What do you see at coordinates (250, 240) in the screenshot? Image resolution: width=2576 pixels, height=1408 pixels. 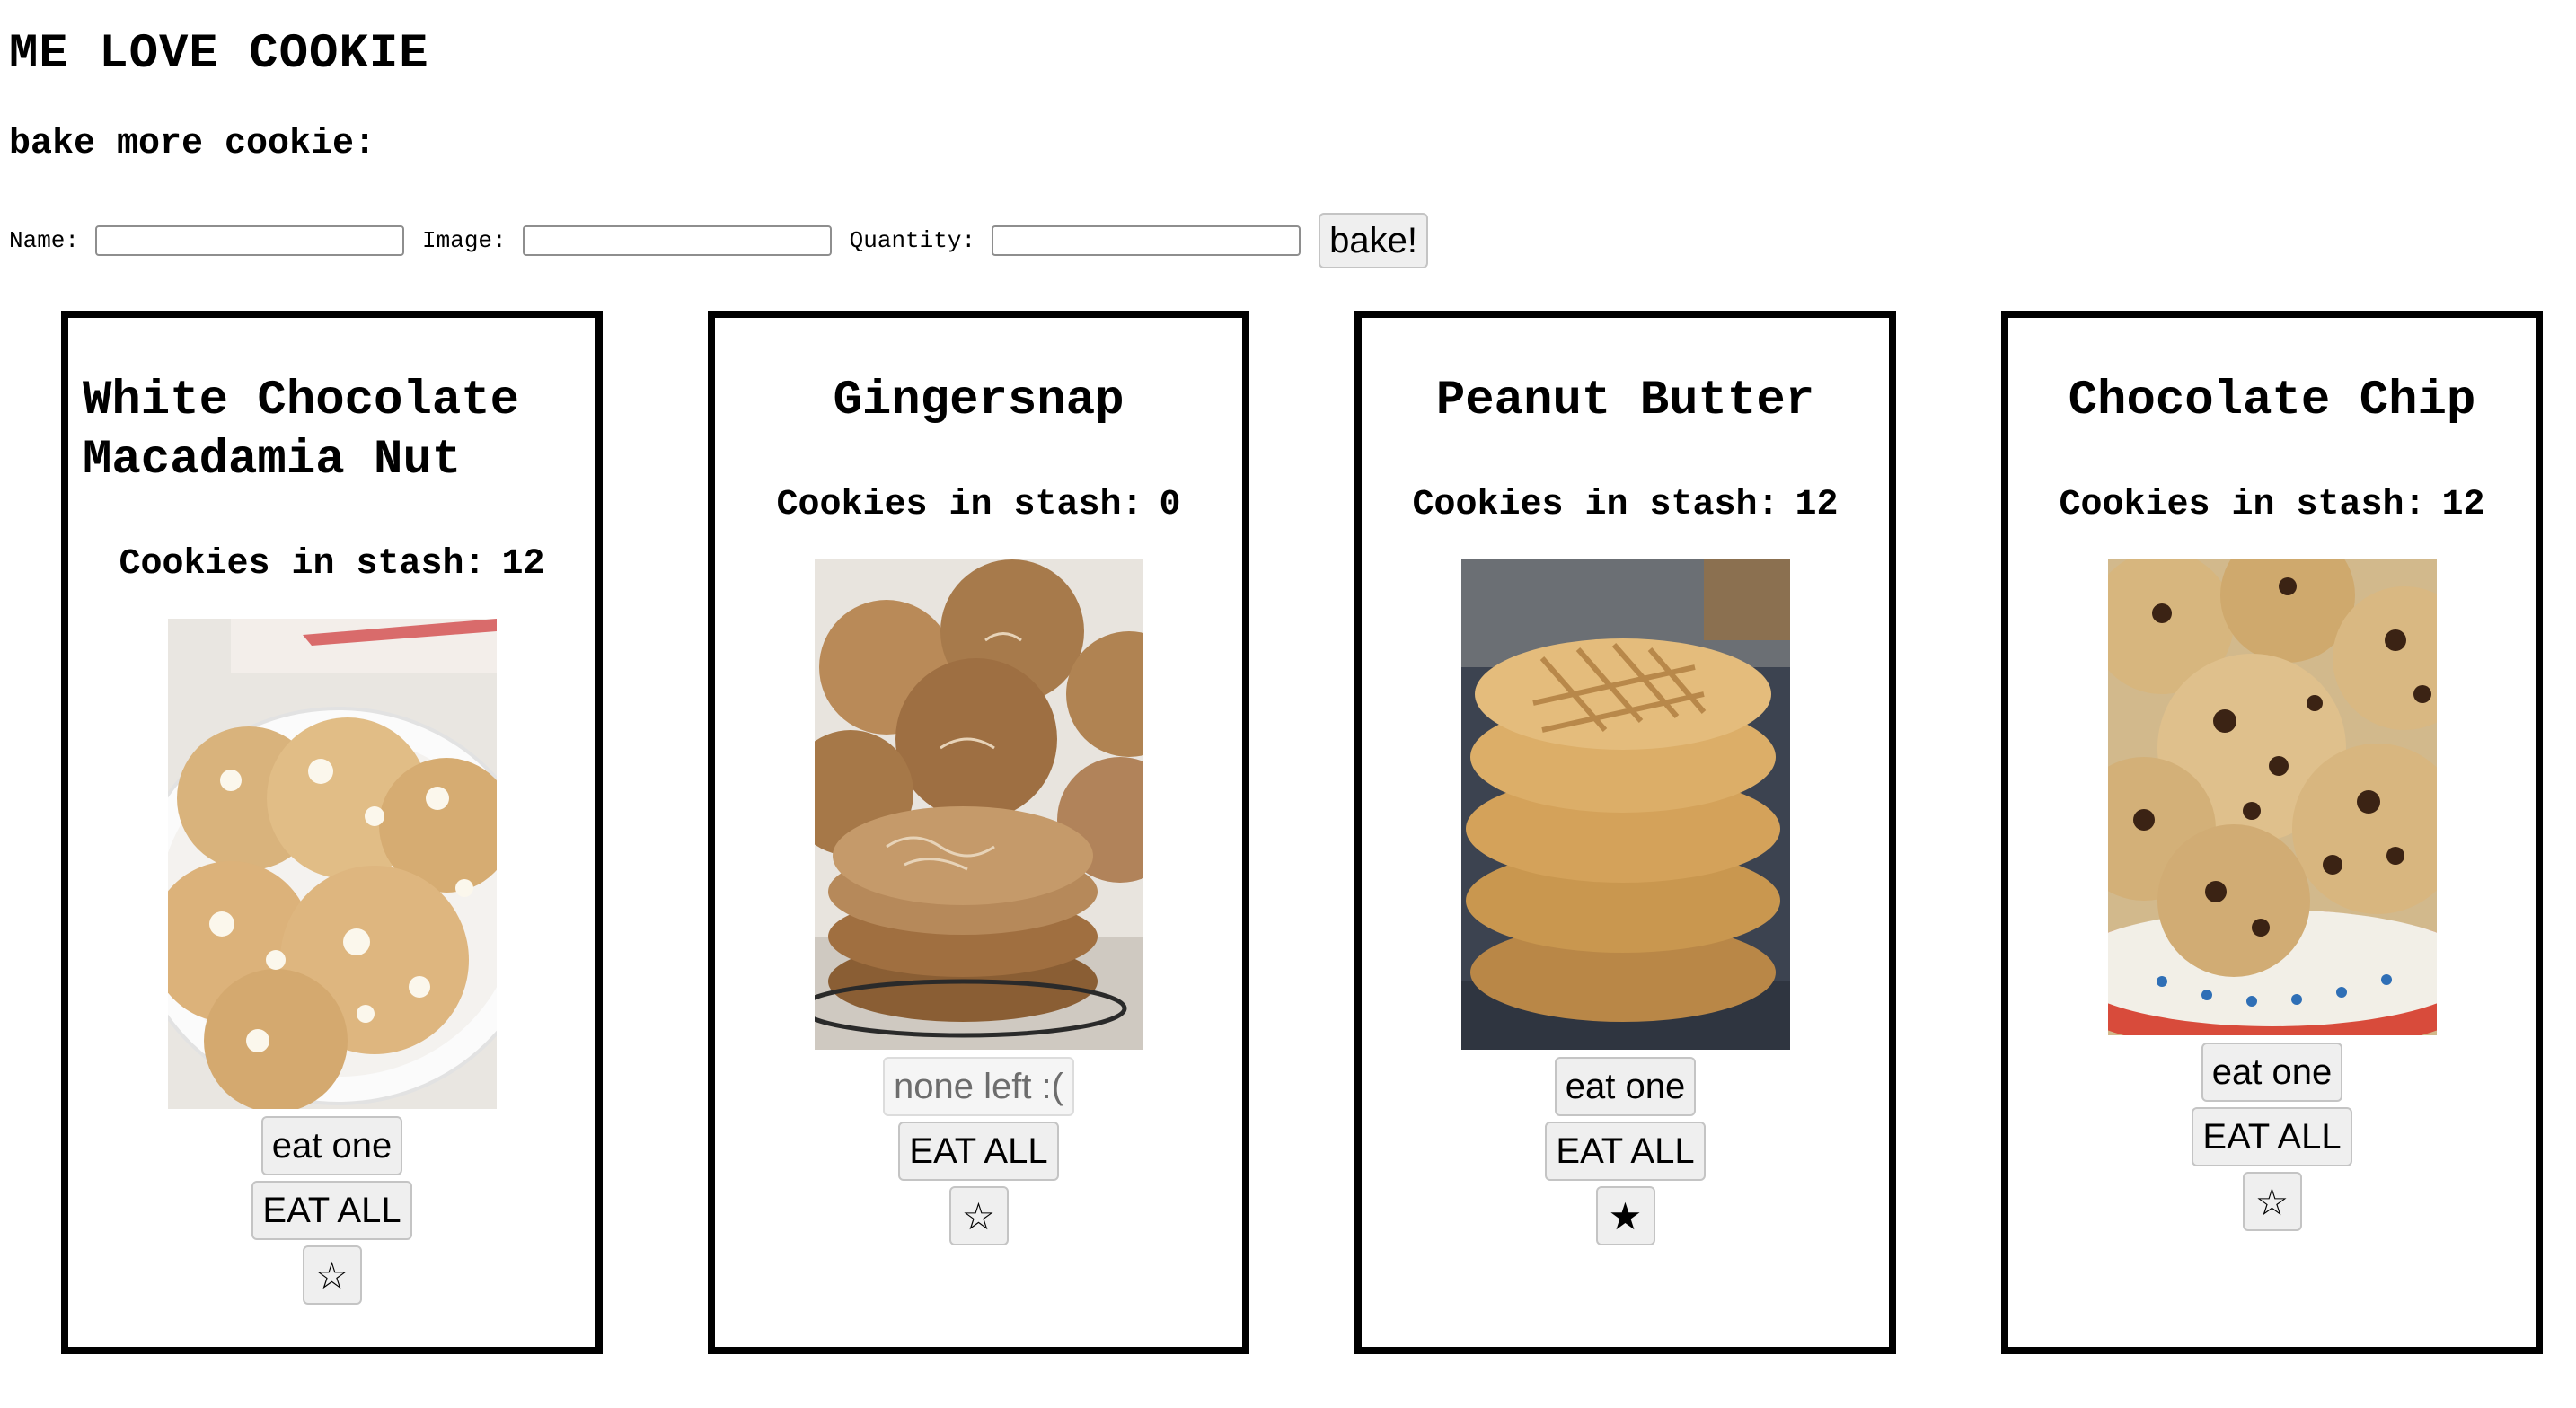 I see `name-input` at bounding box center [250, 240].